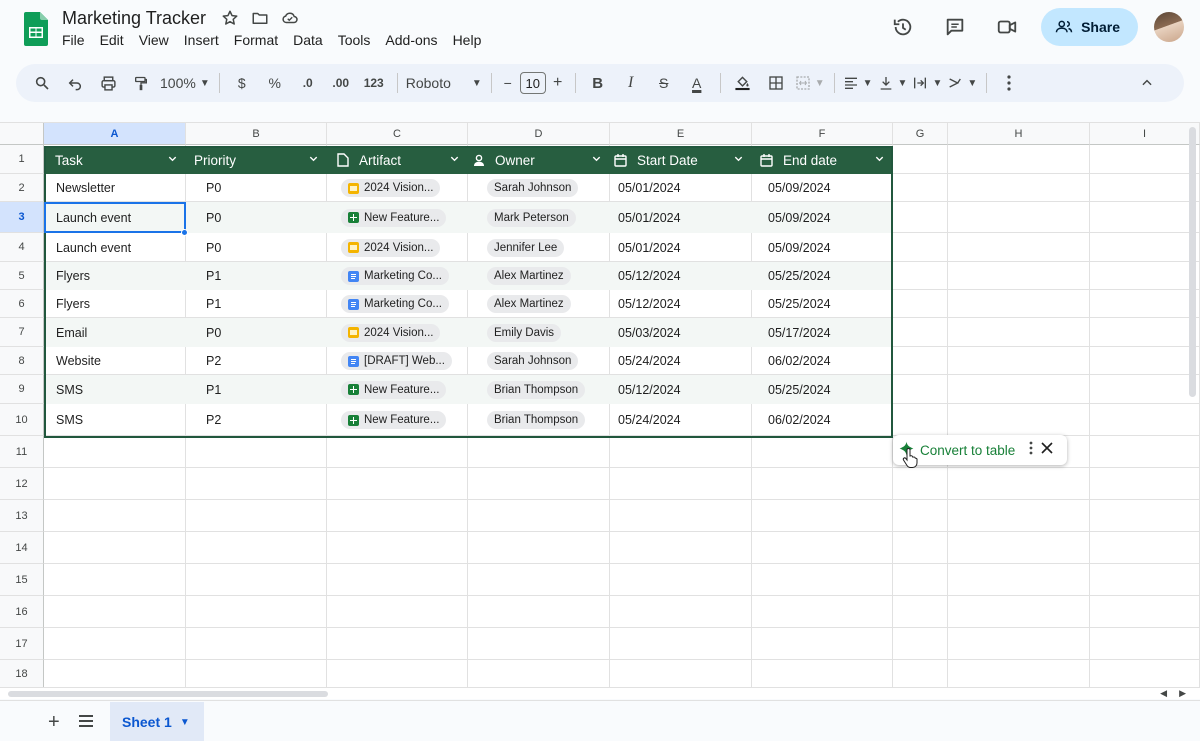  I want to click on row-header-9: 9, so click(22, 389).